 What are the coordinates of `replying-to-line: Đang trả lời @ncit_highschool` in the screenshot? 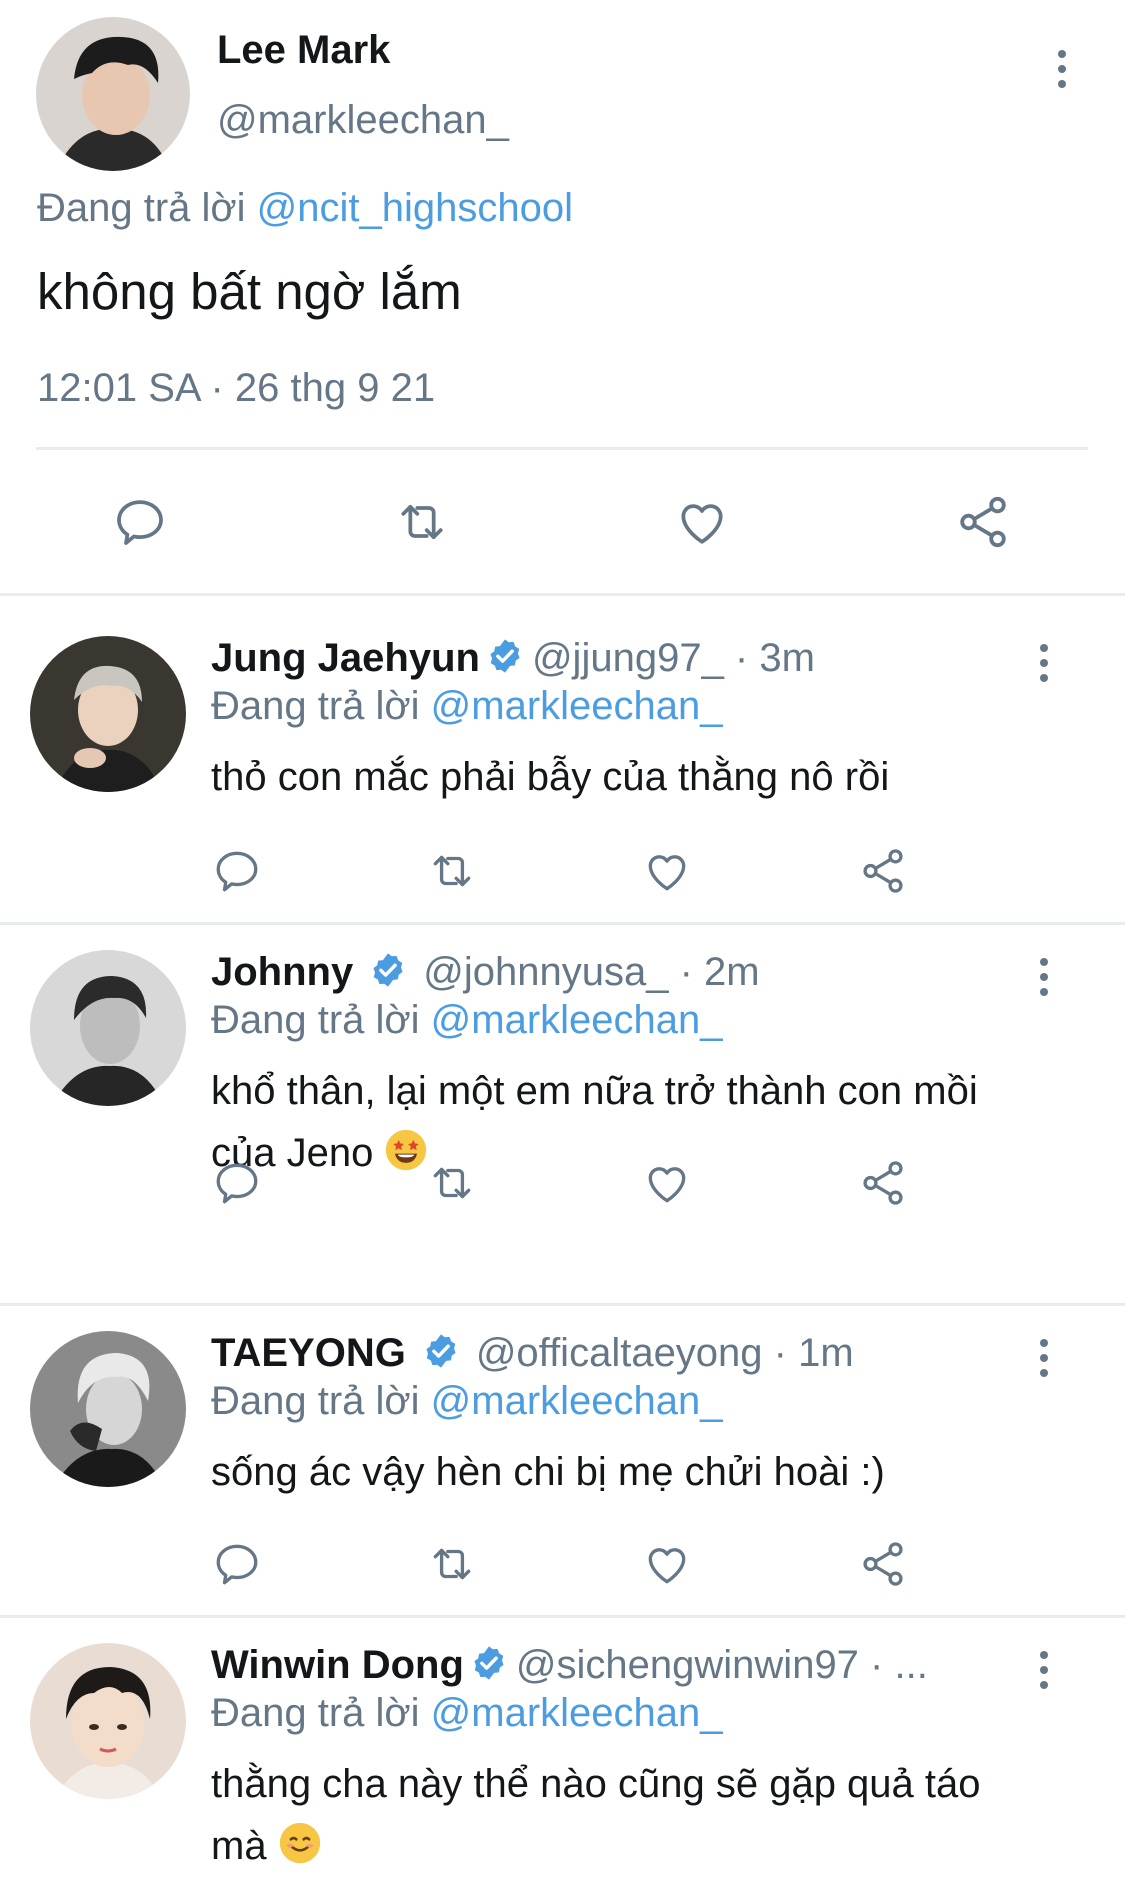 It's located at (305, 208).